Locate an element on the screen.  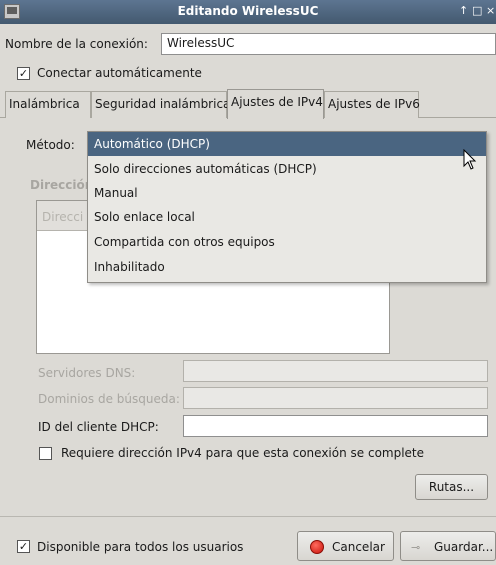
addresses-section-label: Dirección is located at coordinates (62, 185).